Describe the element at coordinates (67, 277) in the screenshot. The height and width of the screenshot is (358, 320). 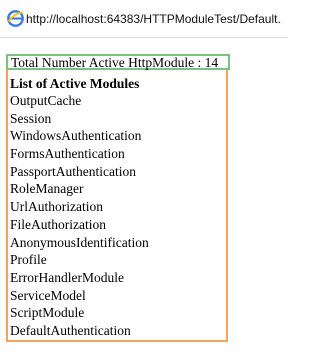
I see `module-item: ErrorHandlerModule` at that location.